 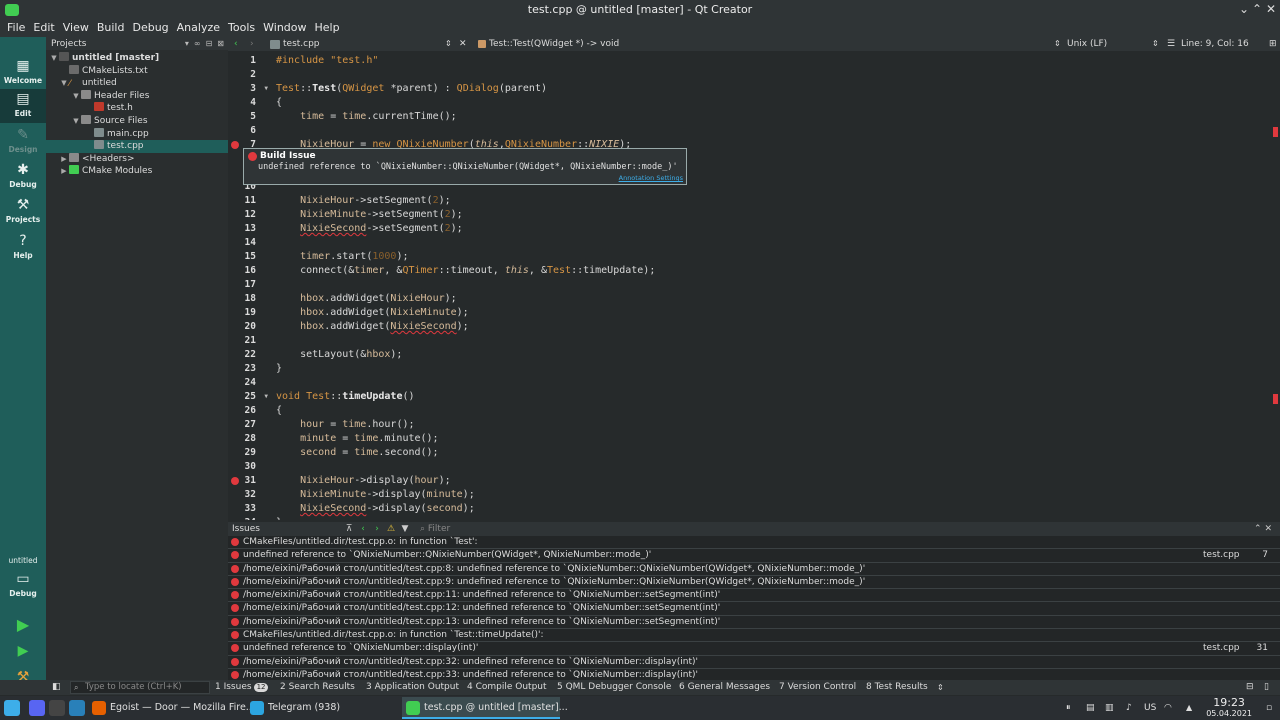 I want to click on mode-help: ? Help, so click(x=23, y=248).